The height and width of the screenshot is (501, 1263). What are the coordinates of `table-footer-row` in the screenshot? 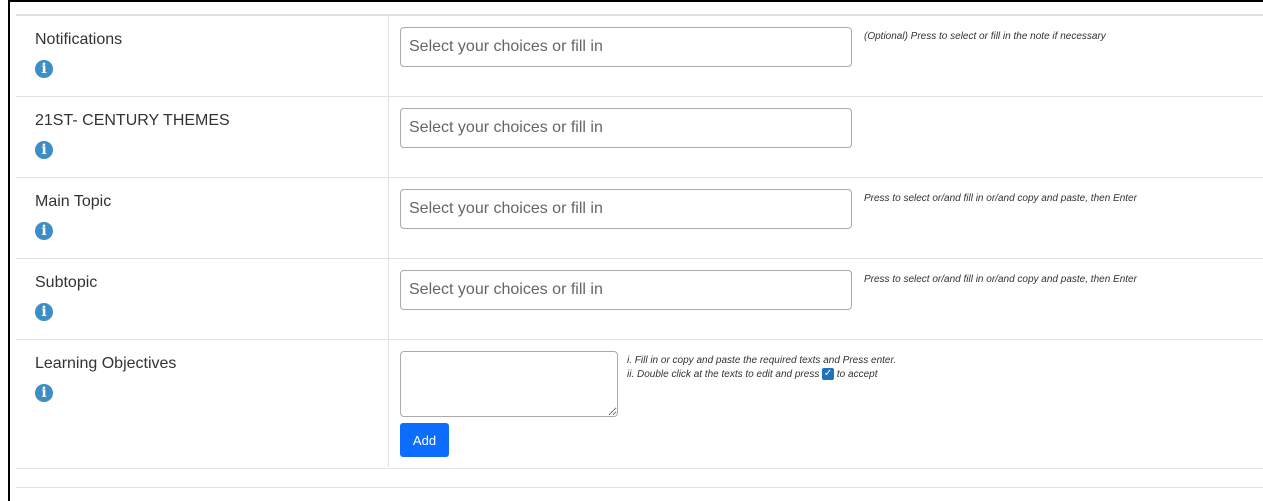 It's located at (639, 478).